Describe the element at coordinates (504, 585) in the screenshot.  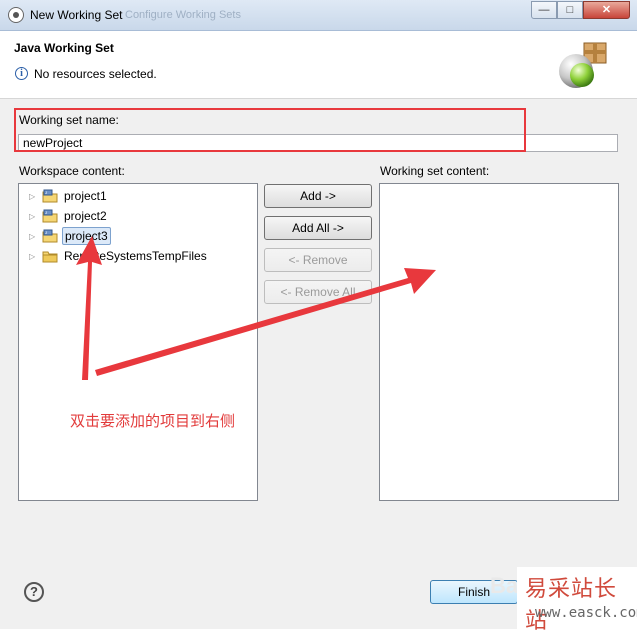
I see `baidu-watermark: Ba` at that location.